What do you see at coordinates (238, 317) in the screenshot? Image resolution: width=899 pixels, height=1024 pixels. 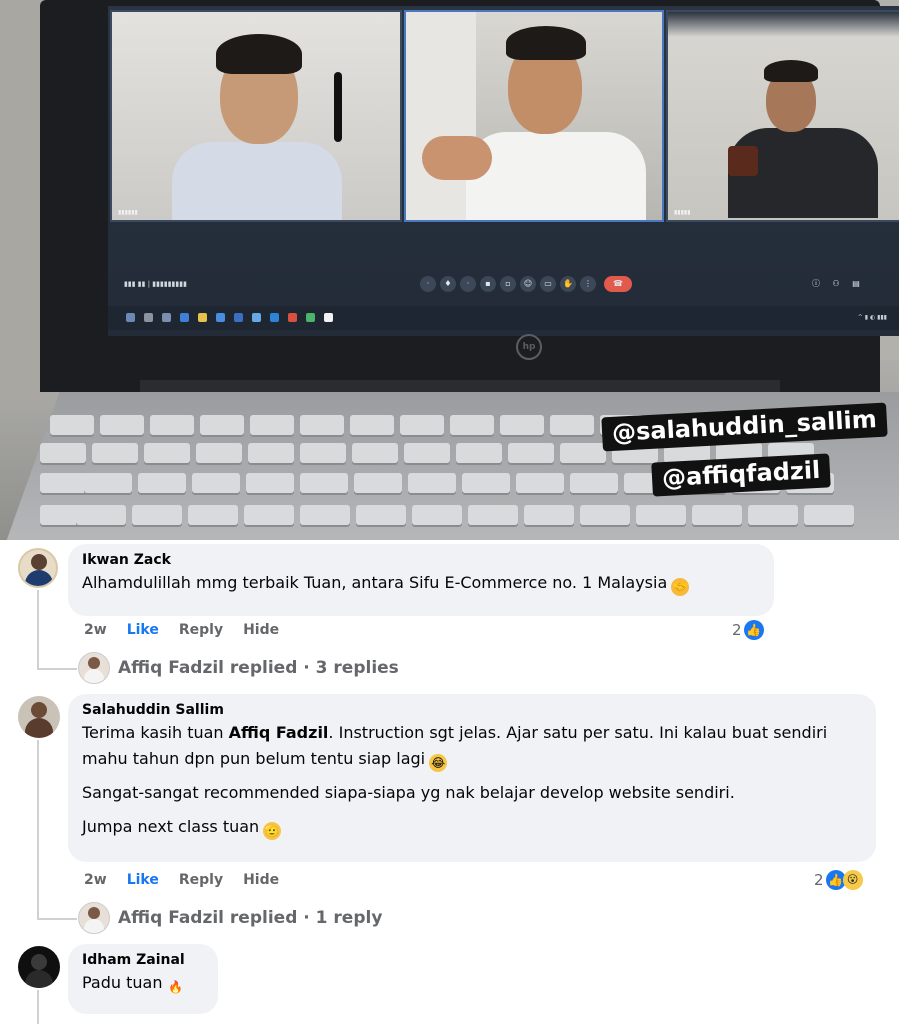 I see `mail-icon` at bounding box center [238, 317].